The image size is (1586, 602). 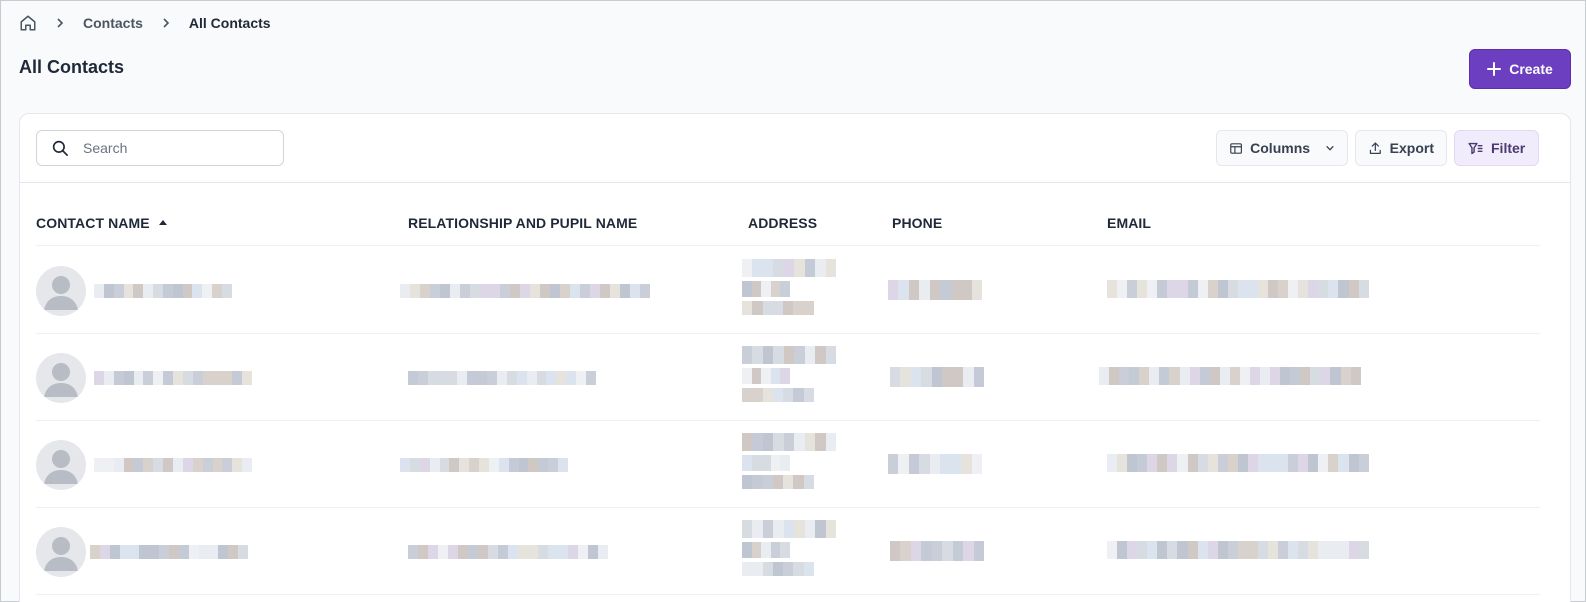 I want to click on column-header-phone: PHONE, so click(x=917, y=223).